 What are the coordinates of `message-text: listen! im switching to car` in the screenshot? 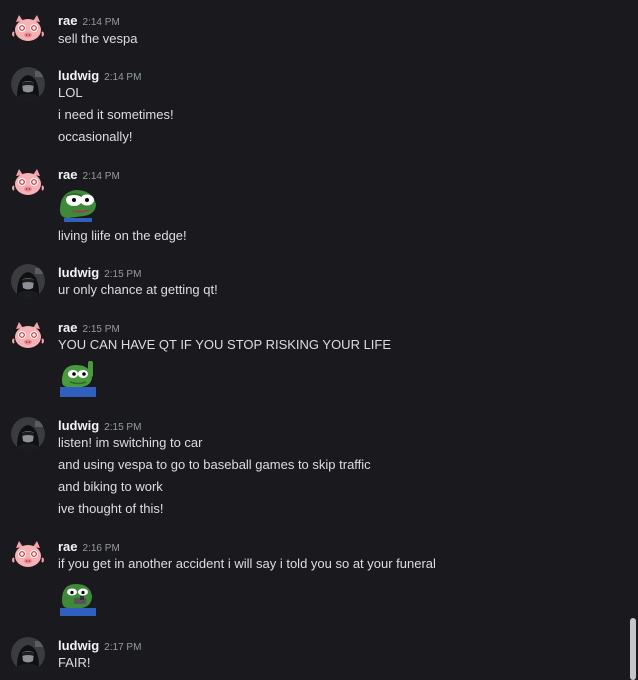 It's located at (130, 442).